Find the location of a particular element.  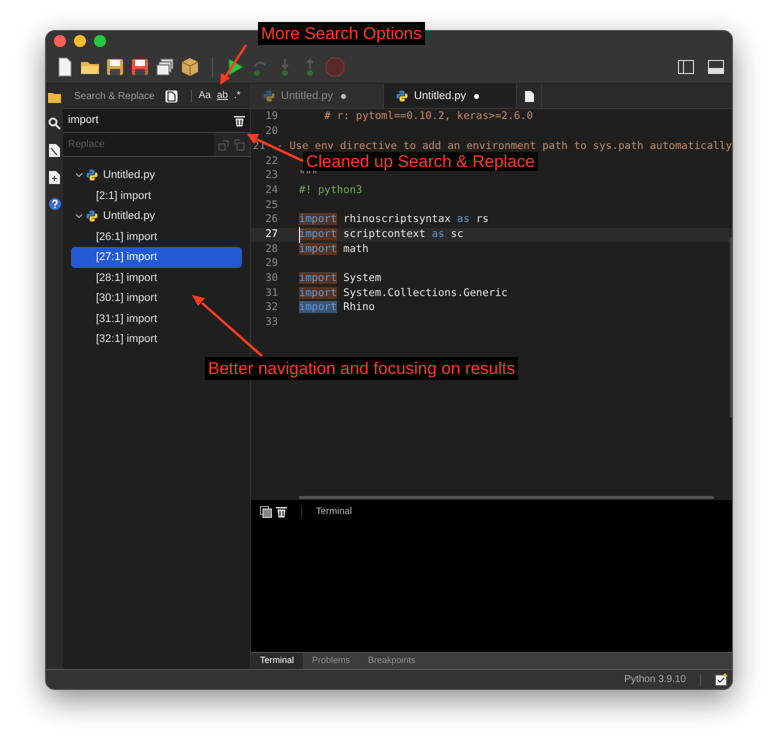

line-number: 19 is located at coordinates (271, 116).